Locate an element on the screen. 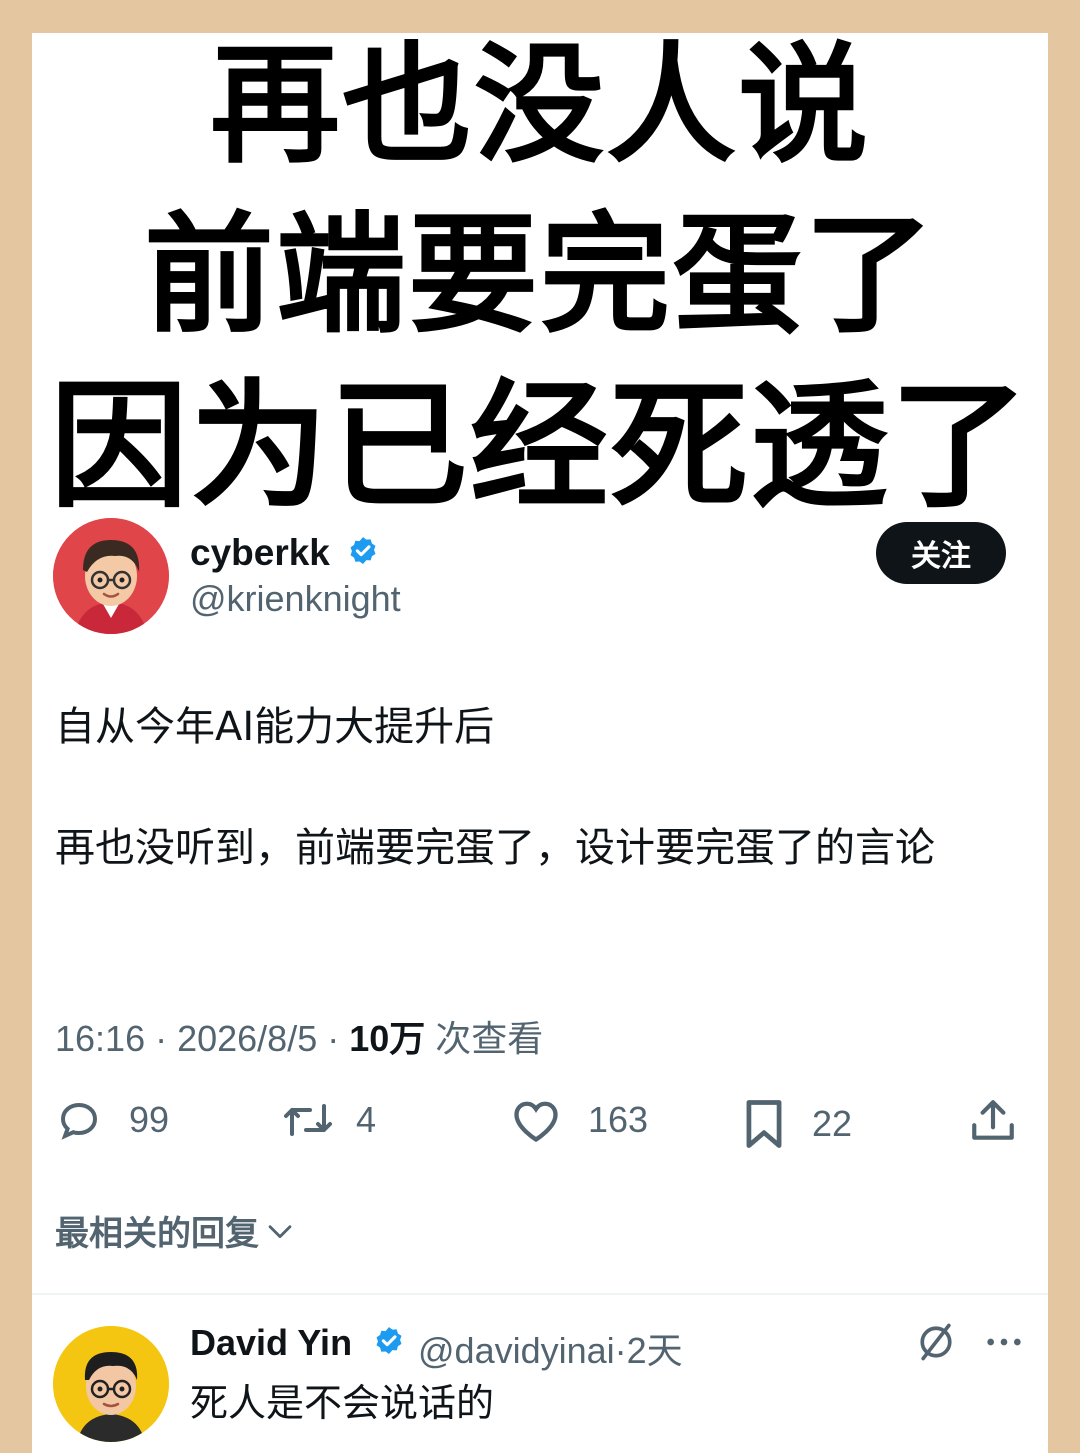 The image size is (1080, 1453). post-meta: 16:16 · 2026/8/5 · 10万 次查看 is located at coordinates (299, 1036).